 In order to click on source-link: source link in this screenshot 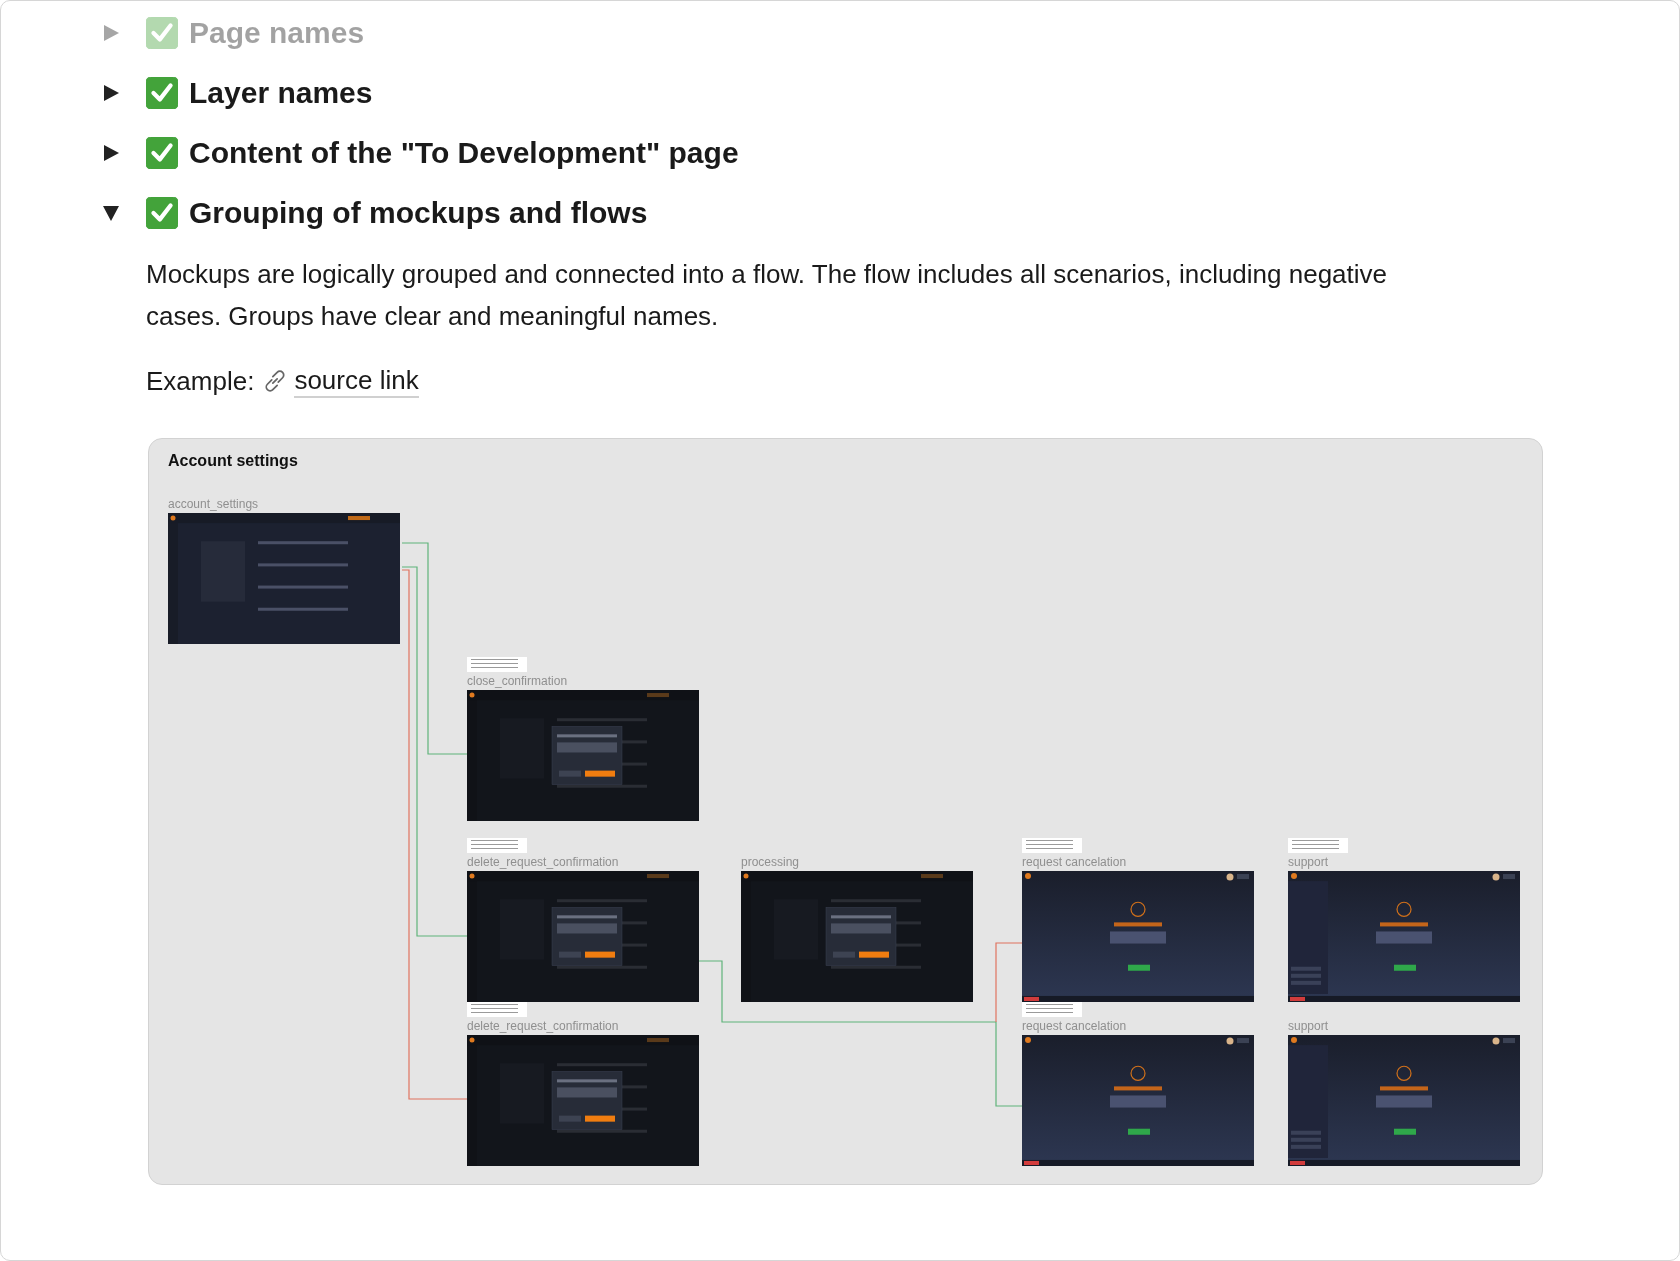, I will do `click(356, 381)`.